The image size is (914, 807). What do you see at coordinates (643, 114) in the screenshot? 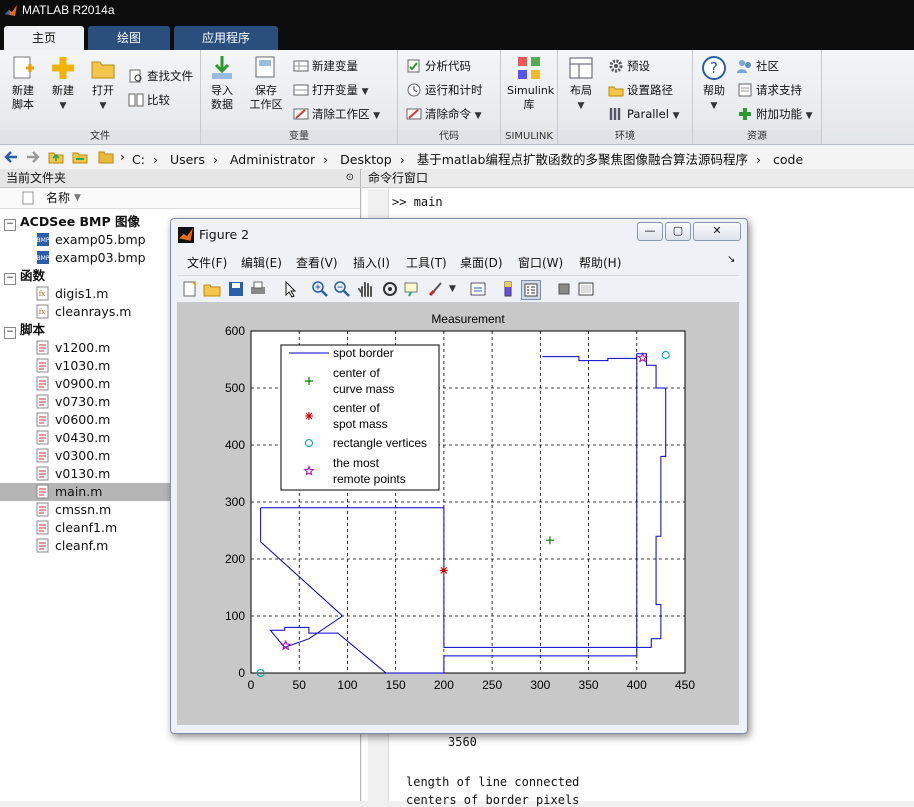
I see `parallel-button: Parallel ▼` at bounding box center [643, 114].